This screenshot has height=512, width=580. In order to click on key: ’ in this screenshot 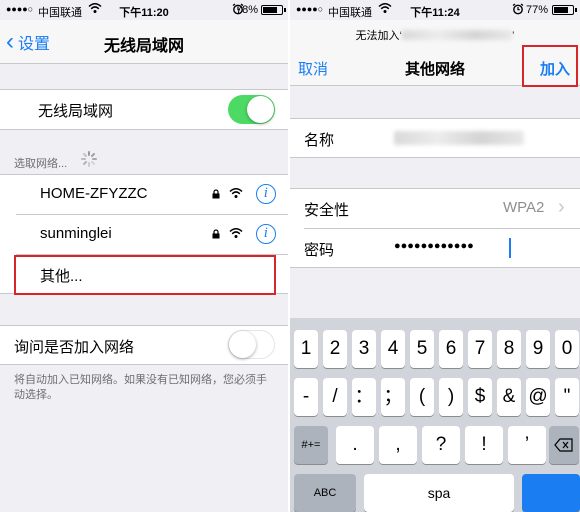, I will do `click(527, 445)`.